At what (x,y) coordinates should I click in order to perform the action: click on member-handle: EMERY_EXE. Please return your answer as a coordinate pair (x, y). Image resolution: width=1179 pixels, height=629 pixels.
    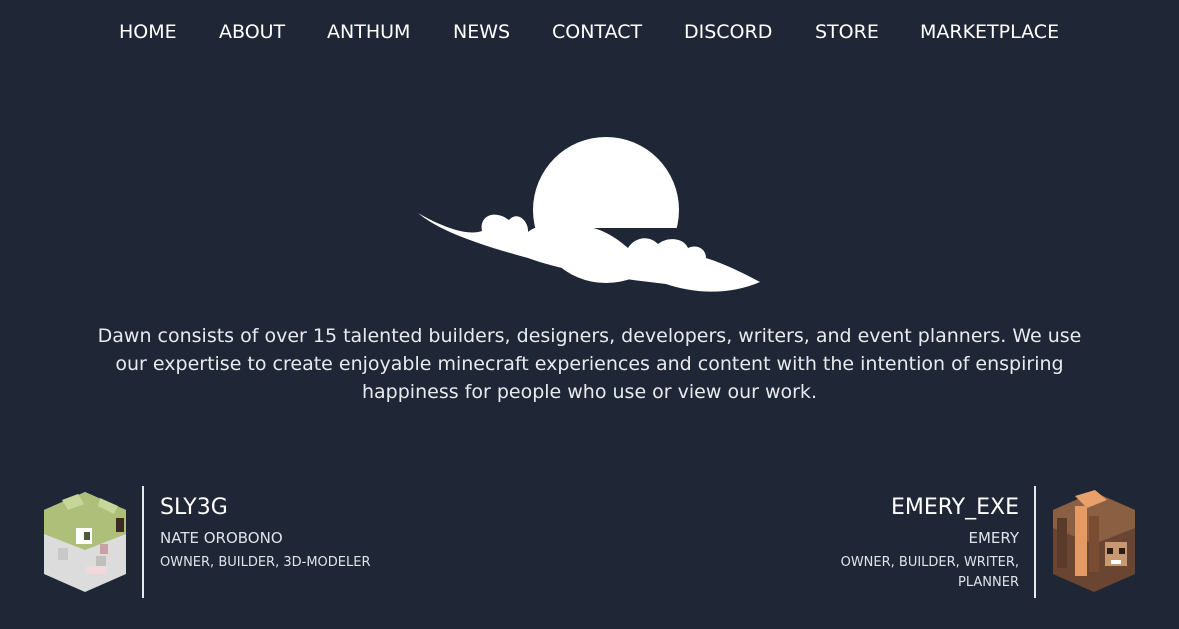
    Looking at the image, I should click on (955, 507).